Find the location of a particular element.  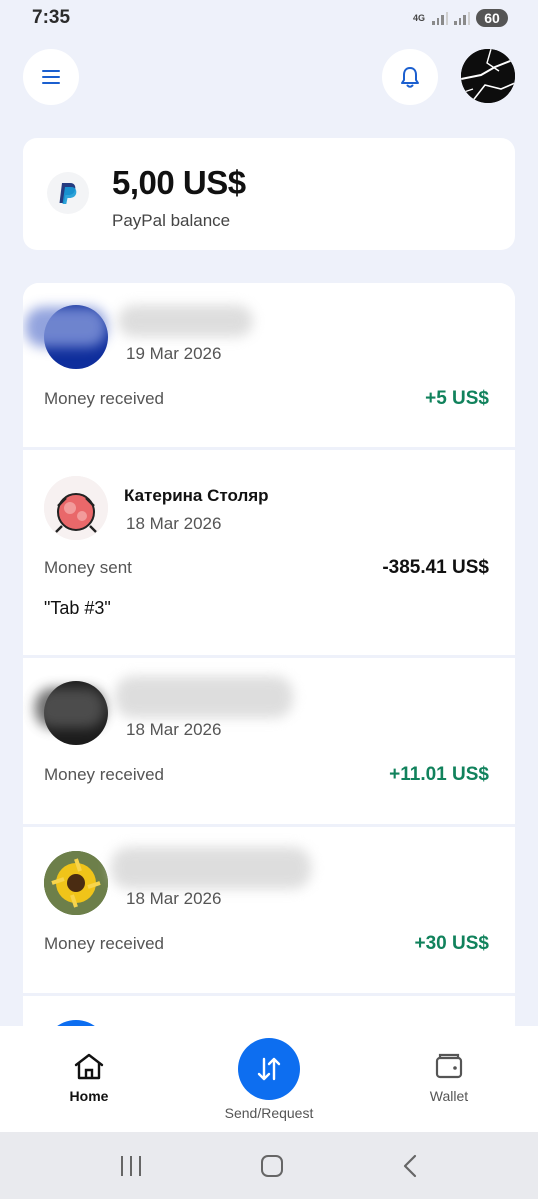

home-icon is located at coordinates (89, 1066).